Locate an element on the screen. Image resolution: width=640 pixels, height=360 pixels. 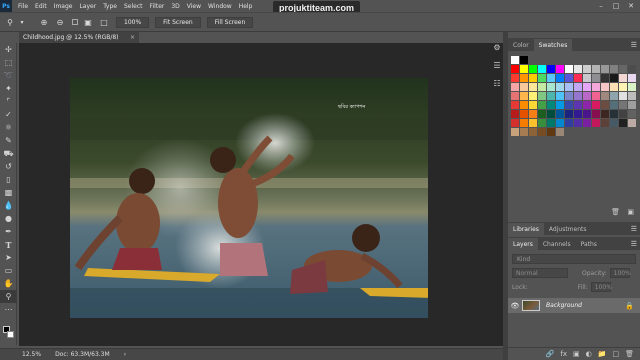
document-tab: Childhood.jpg @ 12.5% (RGB/8) × is located at coordinates (79, 37).